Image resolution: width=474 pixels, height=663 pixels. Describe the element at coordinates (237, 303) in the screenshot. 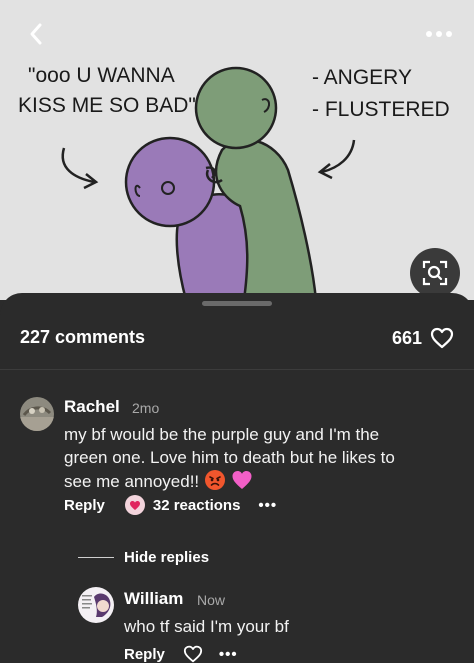

I see `sheet-drag-handle` at that location.